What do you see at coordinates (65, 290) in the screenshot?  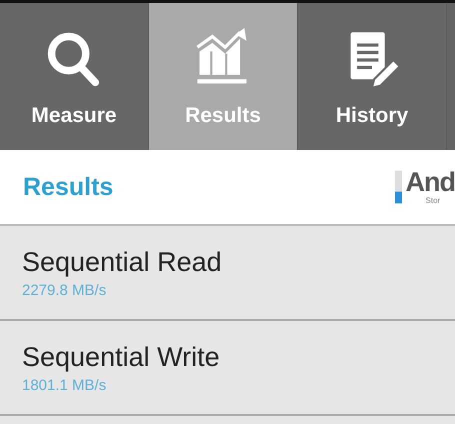 I see `result-value: 2279.8 MB/s` at bounding box center [65, 290].